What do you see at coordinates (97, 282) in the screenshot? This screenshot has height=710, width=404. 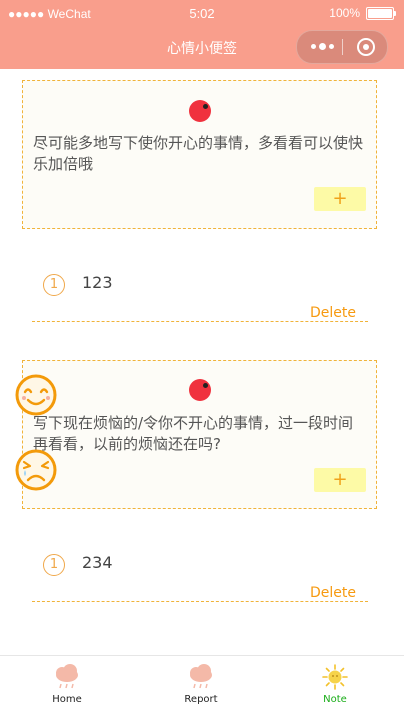 I see `item-text: 123` at bounding box center [97, 282].